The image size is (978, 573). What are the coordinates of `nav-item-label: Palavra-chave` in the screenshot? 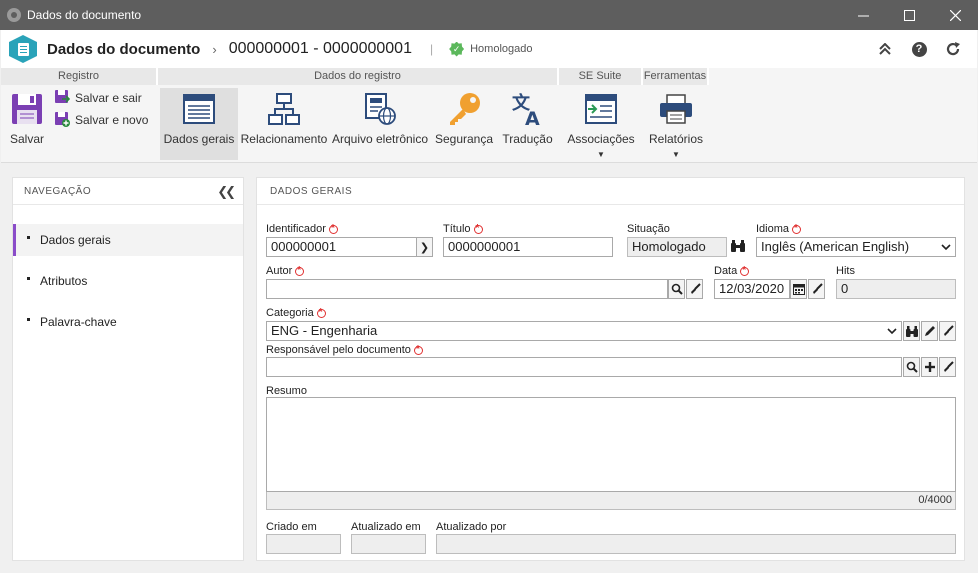 It's located at (78, 322).